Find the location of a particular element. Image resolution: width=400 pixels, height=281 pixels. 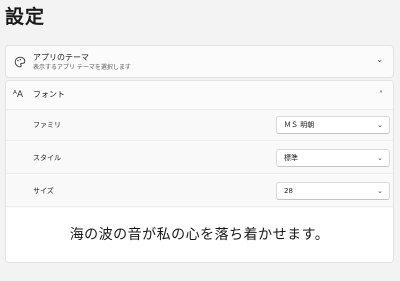

font-size-row: サイズ 28 ⌄ is located at coordinates (199, 191).